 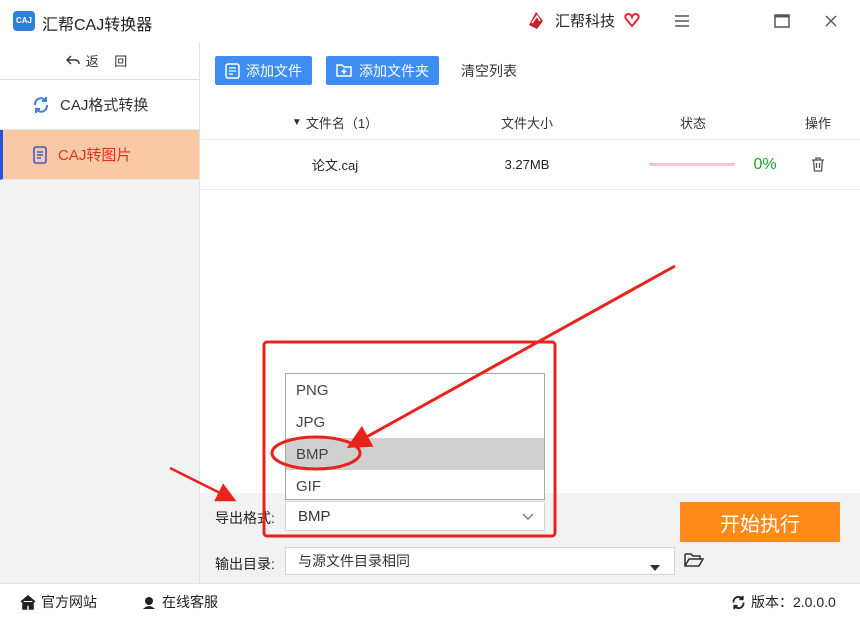 What do you see at coordinates (104, 105) in the screenshot?
I see `sidebar-item-label: CAJ格式转换` at bounding box center [104, 105].